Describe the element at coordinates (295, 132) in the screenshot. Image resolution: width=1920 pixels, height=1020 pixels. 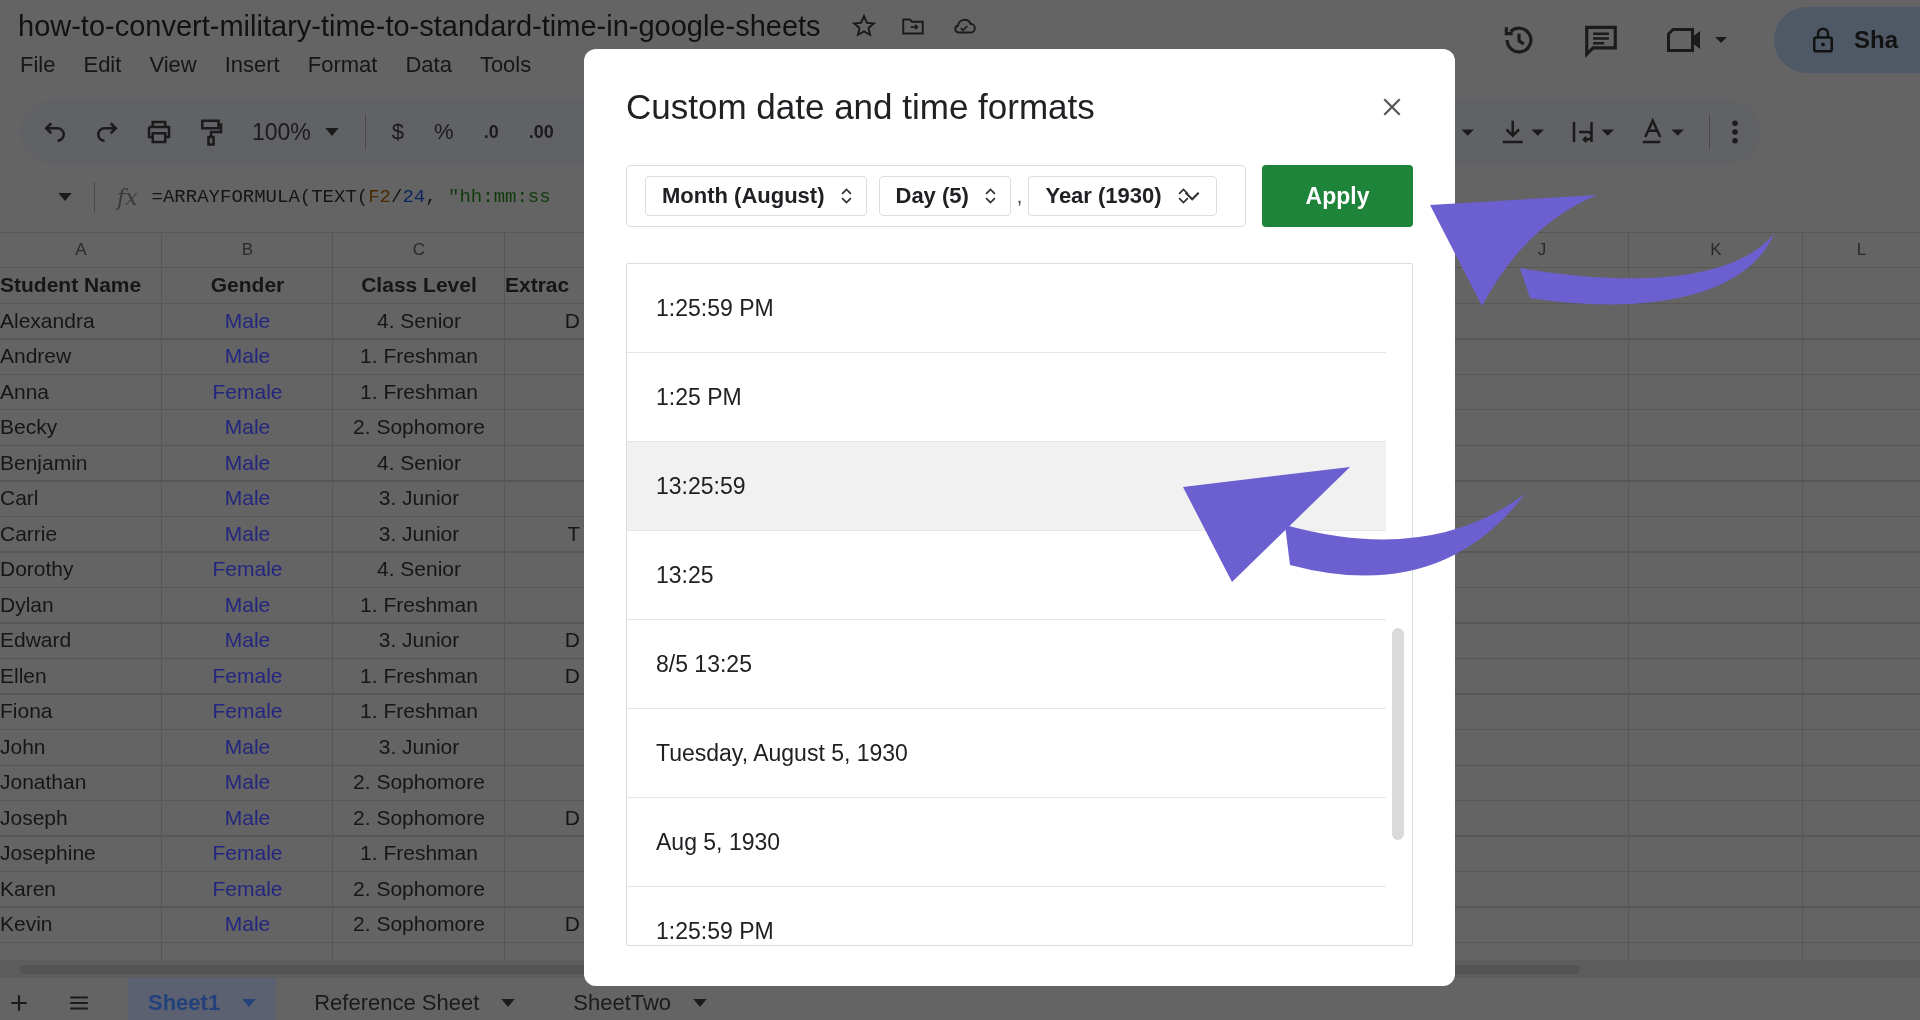
I see `zoom-dropdown: 100%` at that location.